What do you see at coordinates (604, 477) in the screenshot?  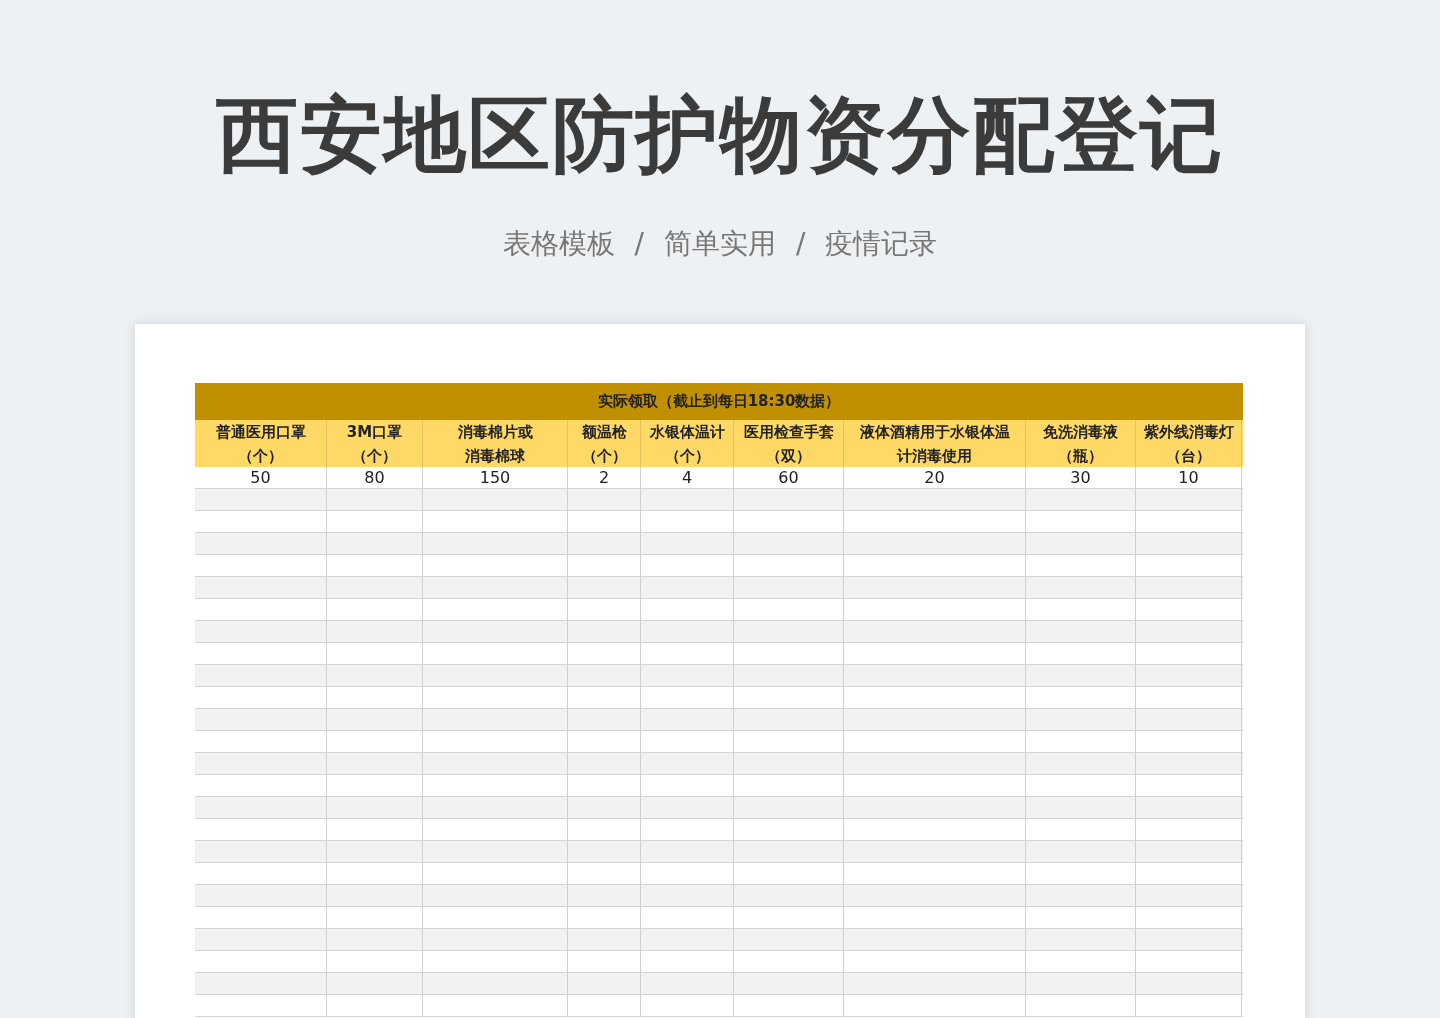 I see `table-cell: 2` at bounding box center [604, 477].